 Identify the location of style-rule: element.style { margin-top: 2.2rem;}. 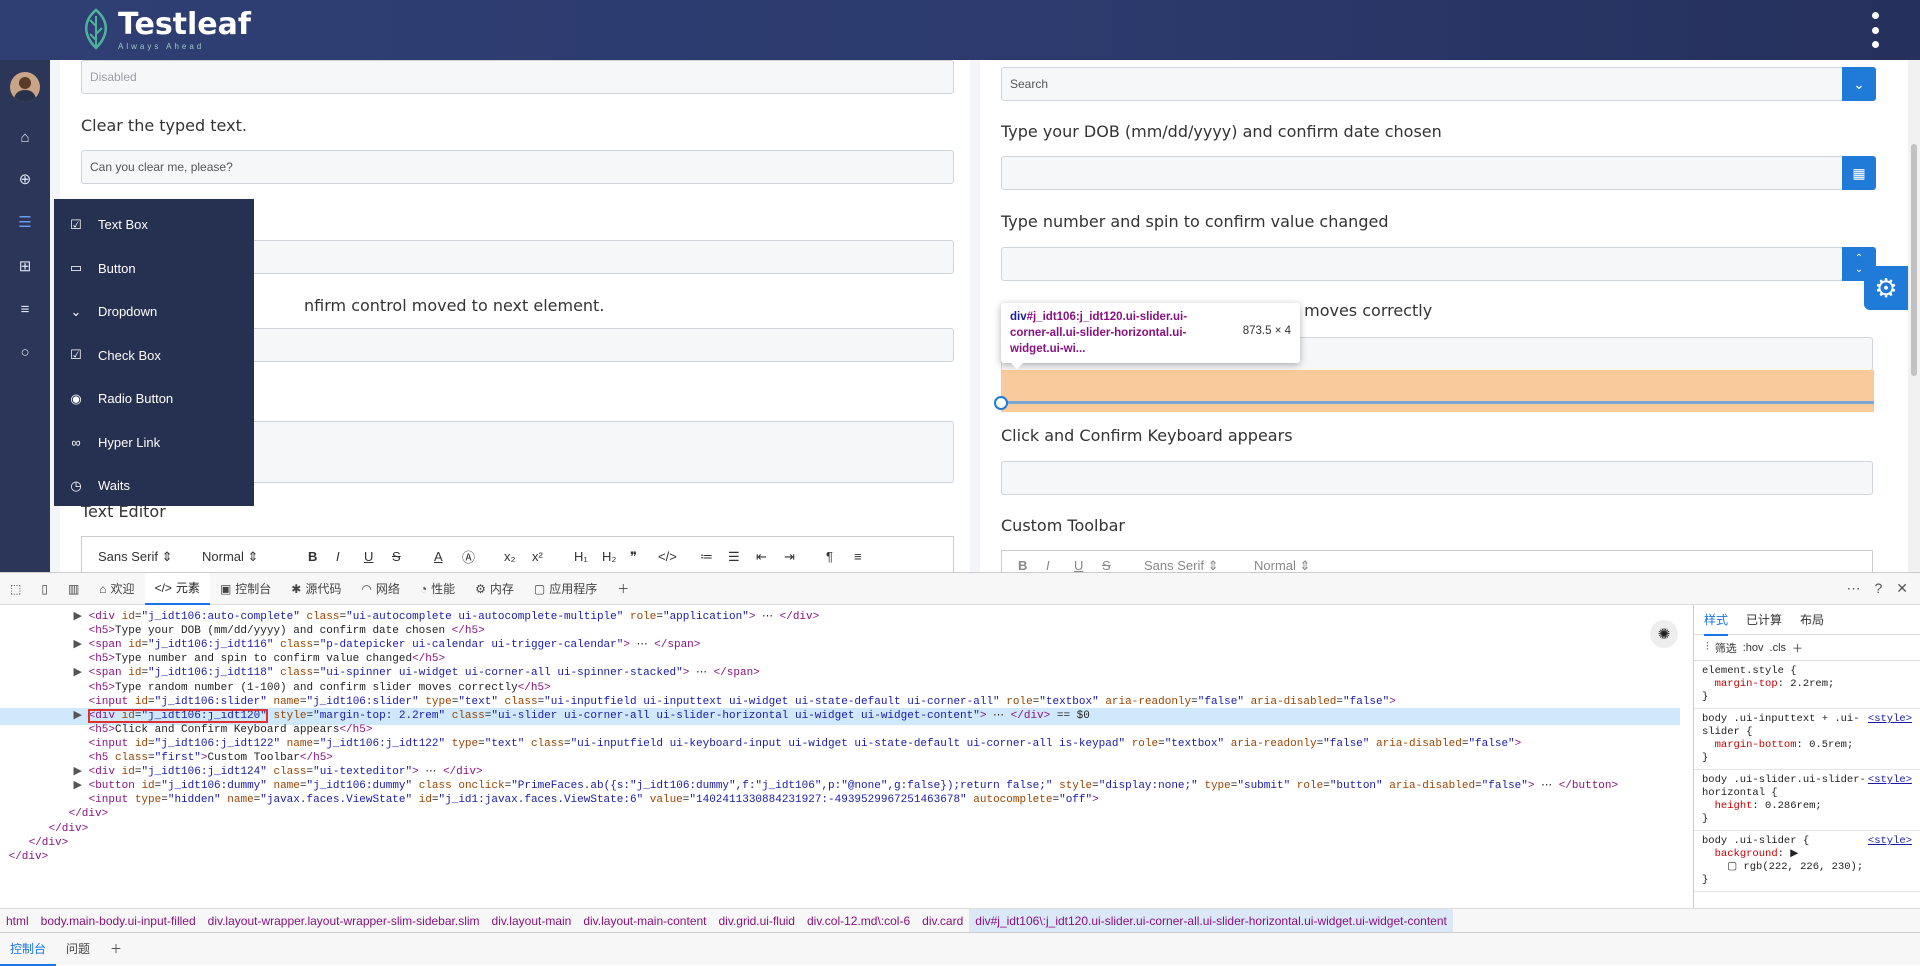
(1807, 685).